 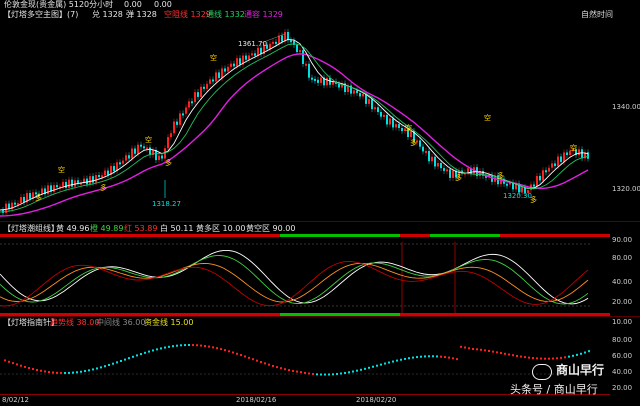 What do you see at coordinates (163, 4) in the screenshot?
I see `price-b: 0.00` at bounding box center [163, 4].